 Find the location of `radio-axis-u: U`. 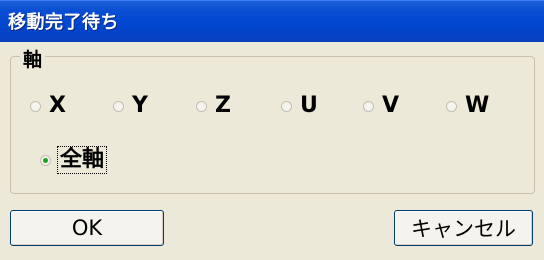

radio-axis-u: U is located at coordinates (299, 106).